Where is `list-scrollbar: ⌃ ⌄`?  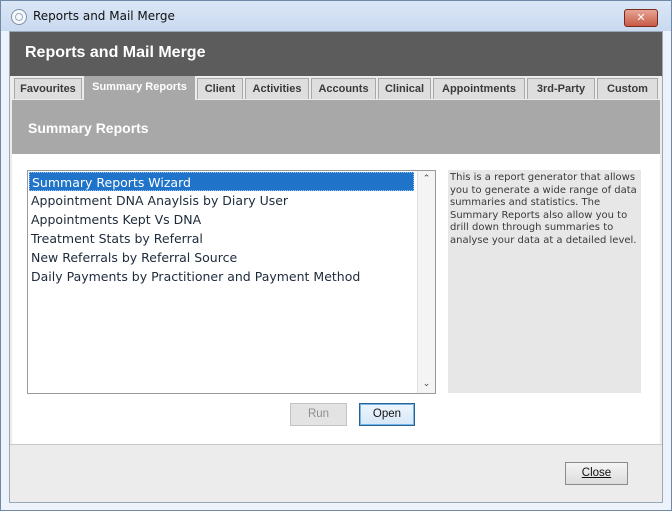 list-scrollbar: ⌃ ⌄ is located at coordinates (426, 282).